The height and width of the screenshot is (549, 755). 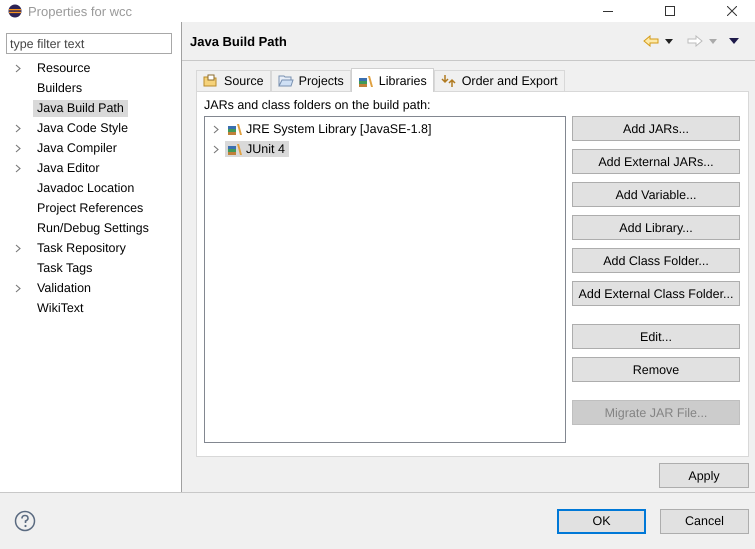 What do you see at coordinates (318, 105) in the screenshot?
I see `section-label: JARs and class folders on the build path:` at bounding box center [318, 105].